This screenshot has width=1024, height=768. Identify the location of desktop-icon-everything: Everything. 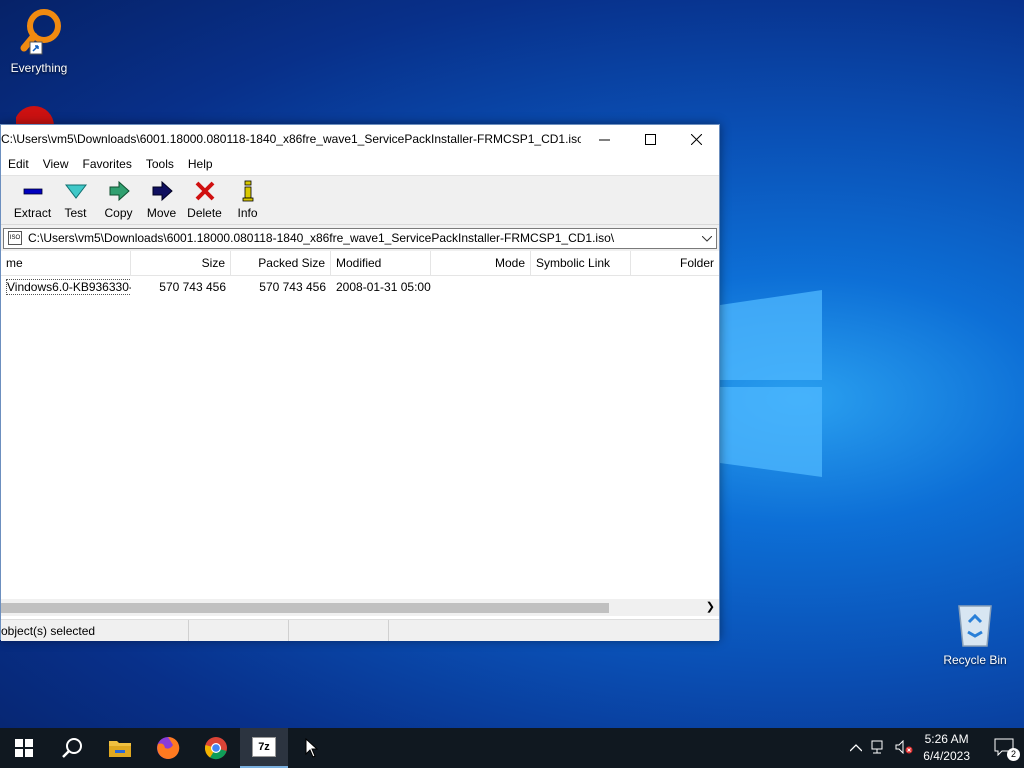
(39, 40).